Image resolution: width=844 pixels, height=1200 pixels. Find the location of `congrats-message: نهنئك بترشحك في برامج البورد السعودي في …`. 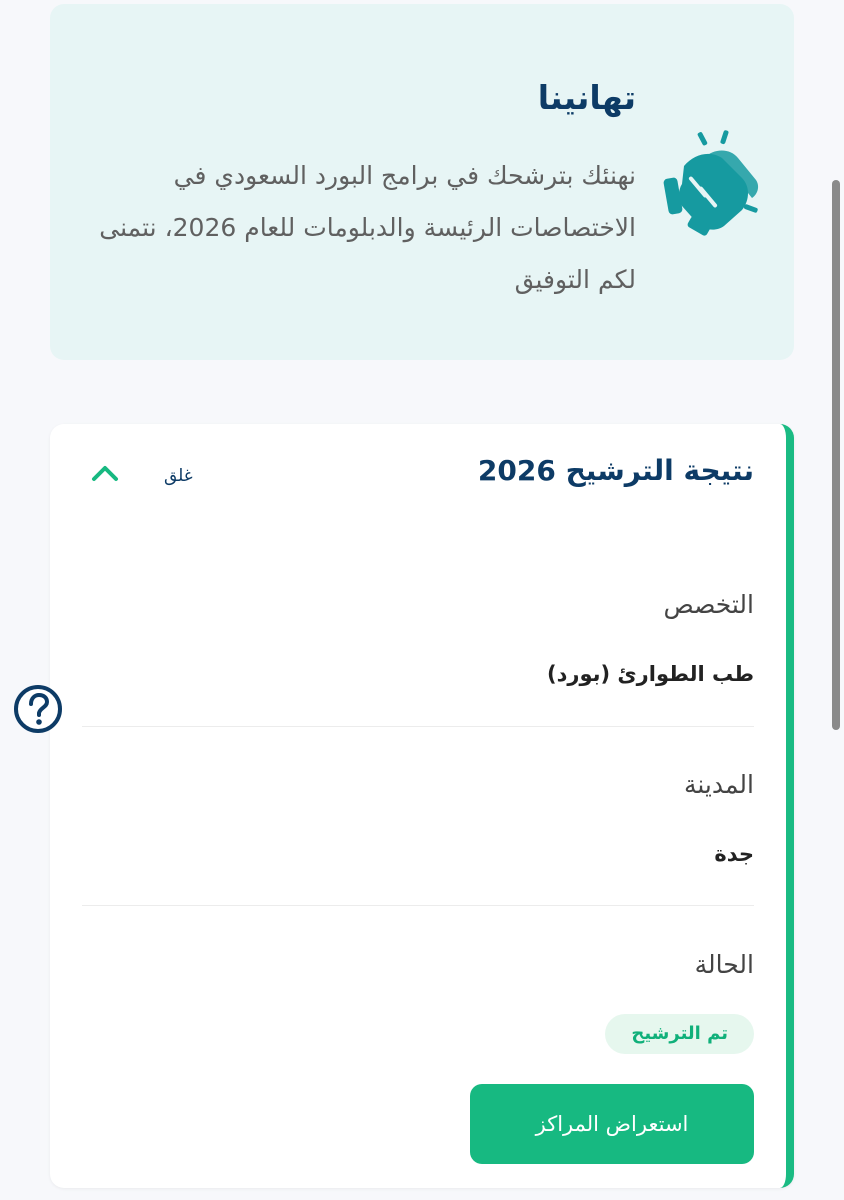

congrats-message: نهنئك بترشحك في برامج البورد السعودي في … is located at coordinates (367, 227).